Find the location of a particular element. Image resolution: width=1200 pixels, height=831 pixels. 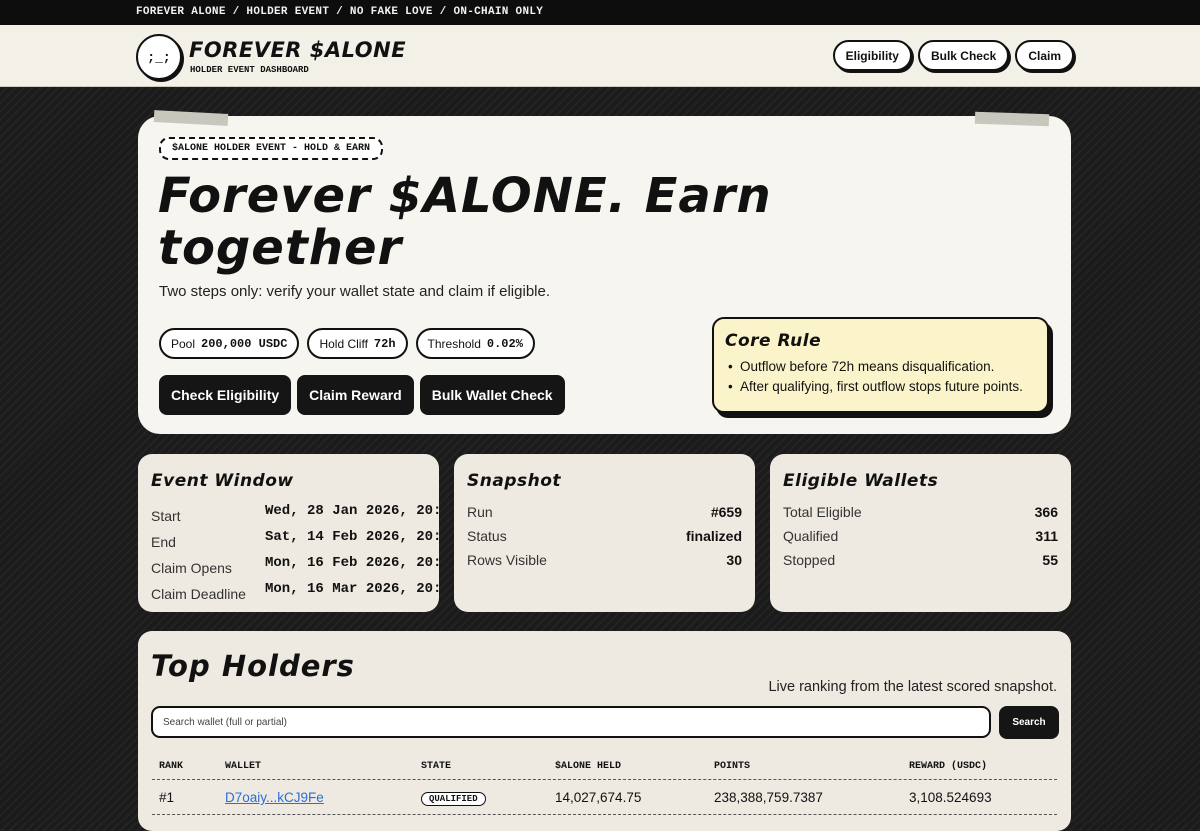

qualified-row: Qualified 311 is located at coordinates (920, 536).